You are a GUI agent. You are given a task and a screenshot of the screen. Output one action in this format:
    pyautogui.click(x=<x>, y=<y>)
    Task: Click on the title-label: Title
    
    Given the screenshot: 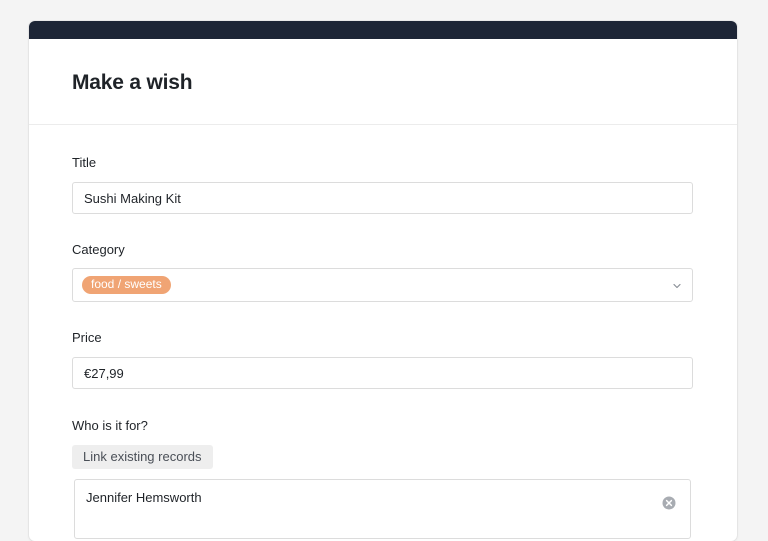 What is the action you would take?
    pyautogui.click(x=84, y=162)
    